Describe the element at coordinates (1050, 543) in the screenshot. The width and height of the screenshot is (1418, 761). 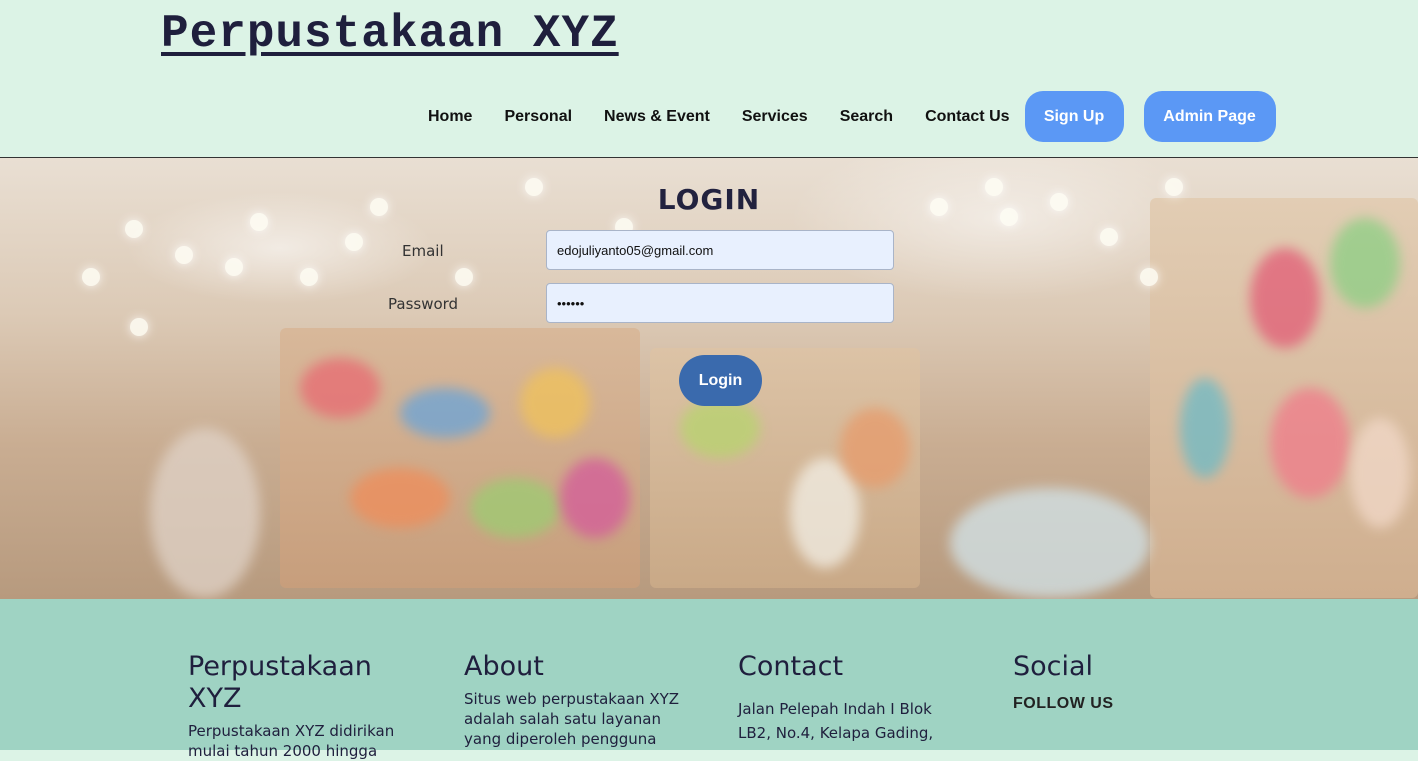
I see `floor-blob` at that location.